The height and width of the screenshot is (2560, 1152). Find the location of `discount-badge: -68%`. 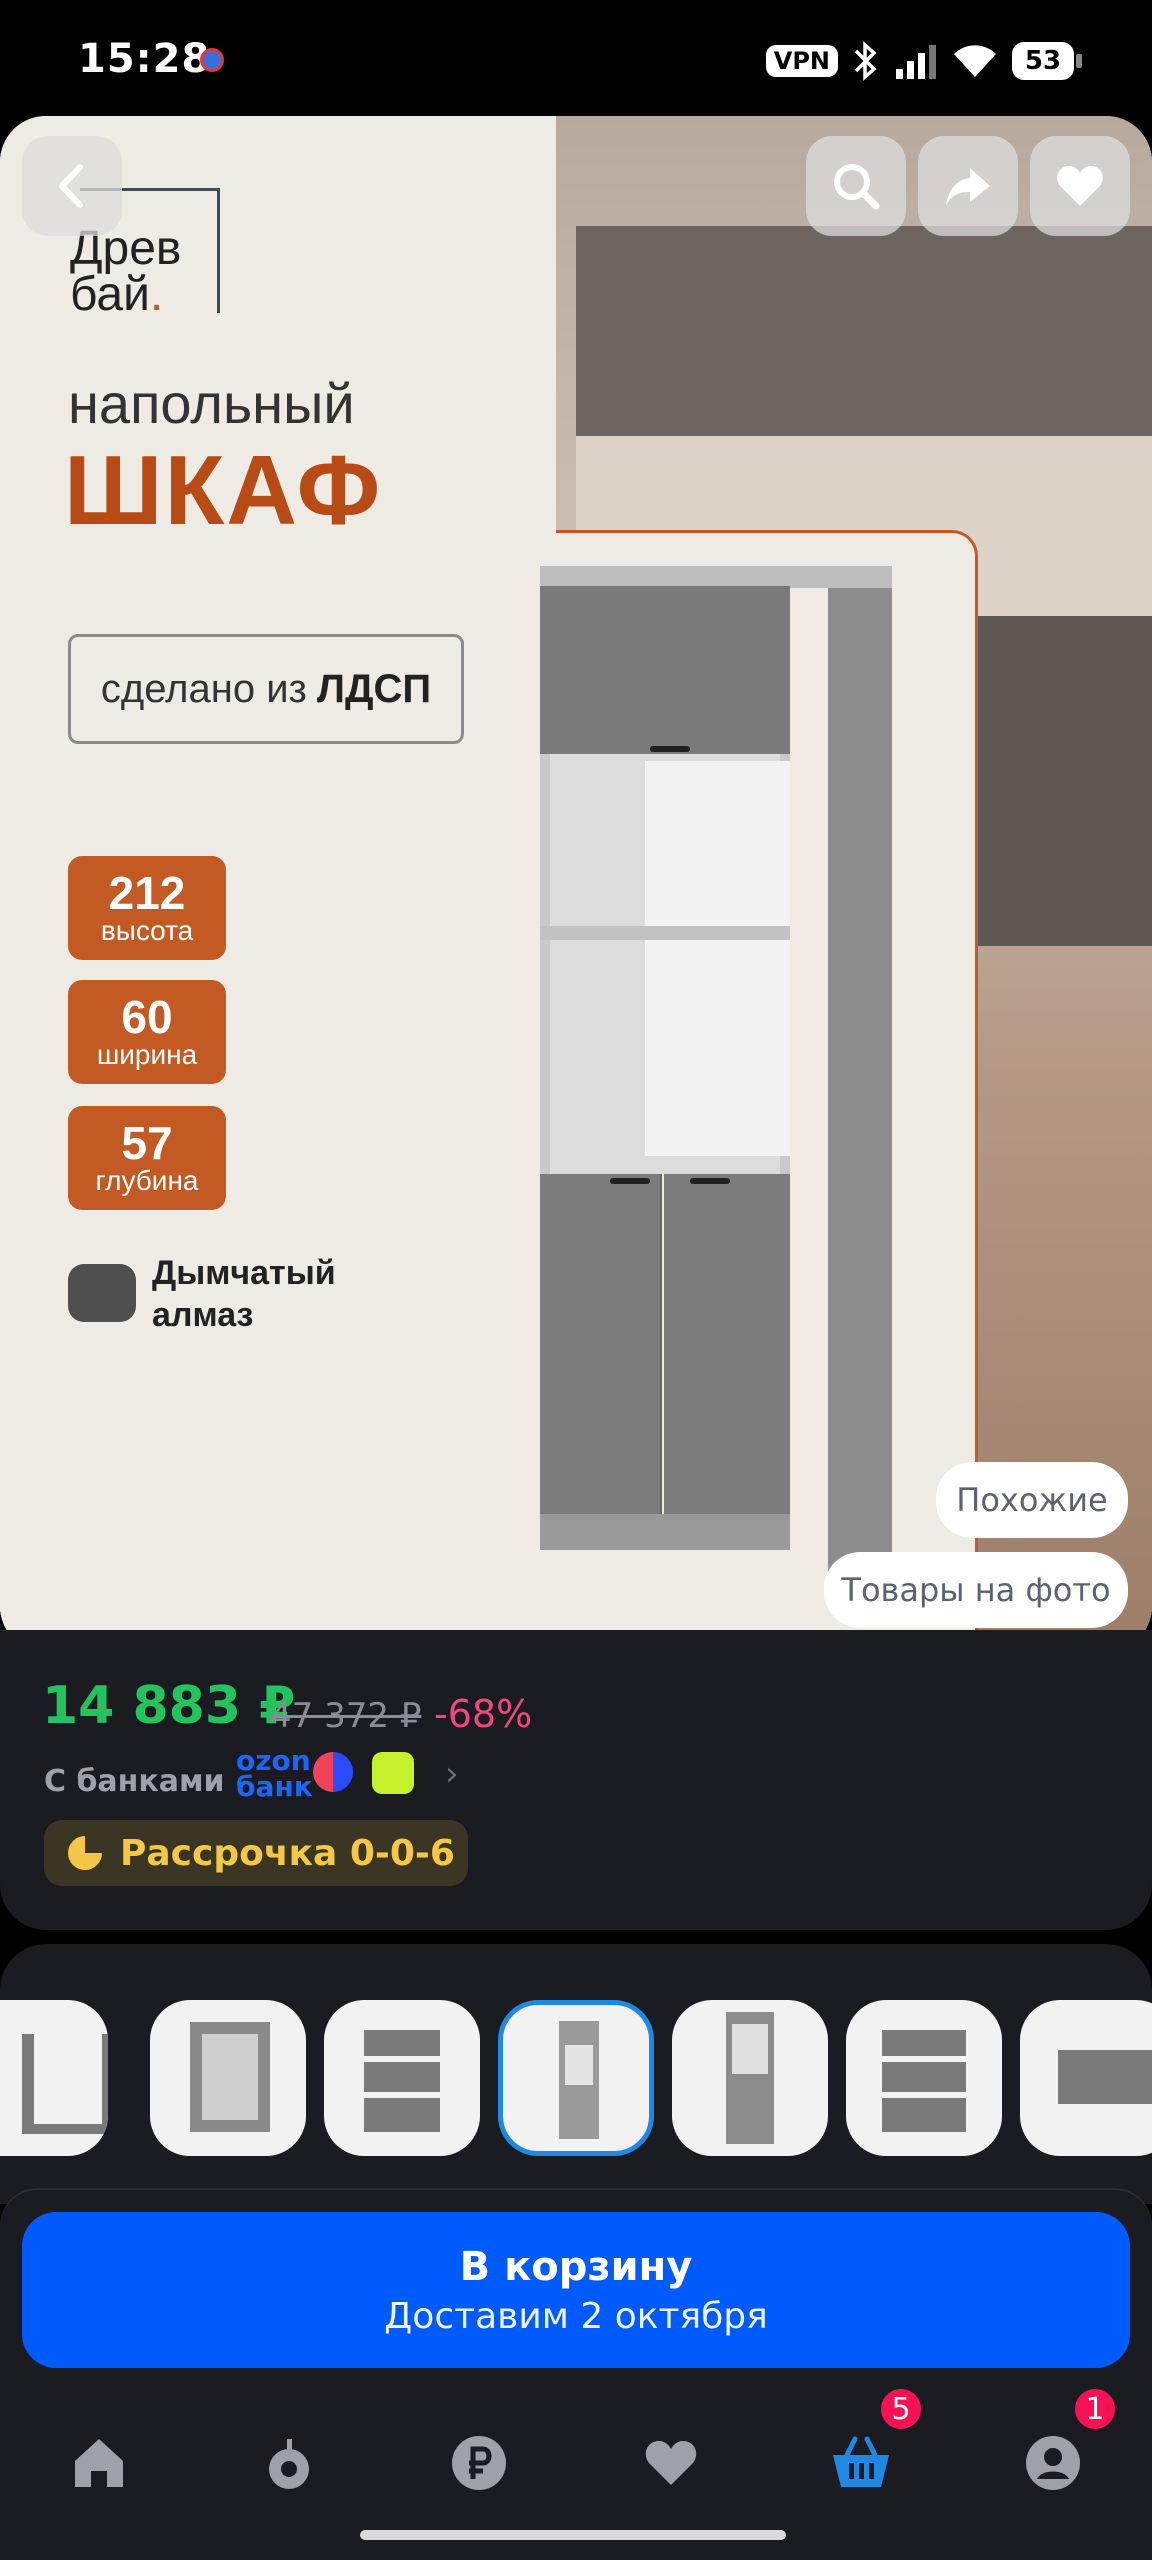

discount-badge: -68% is located at coordinates (483, 1714).